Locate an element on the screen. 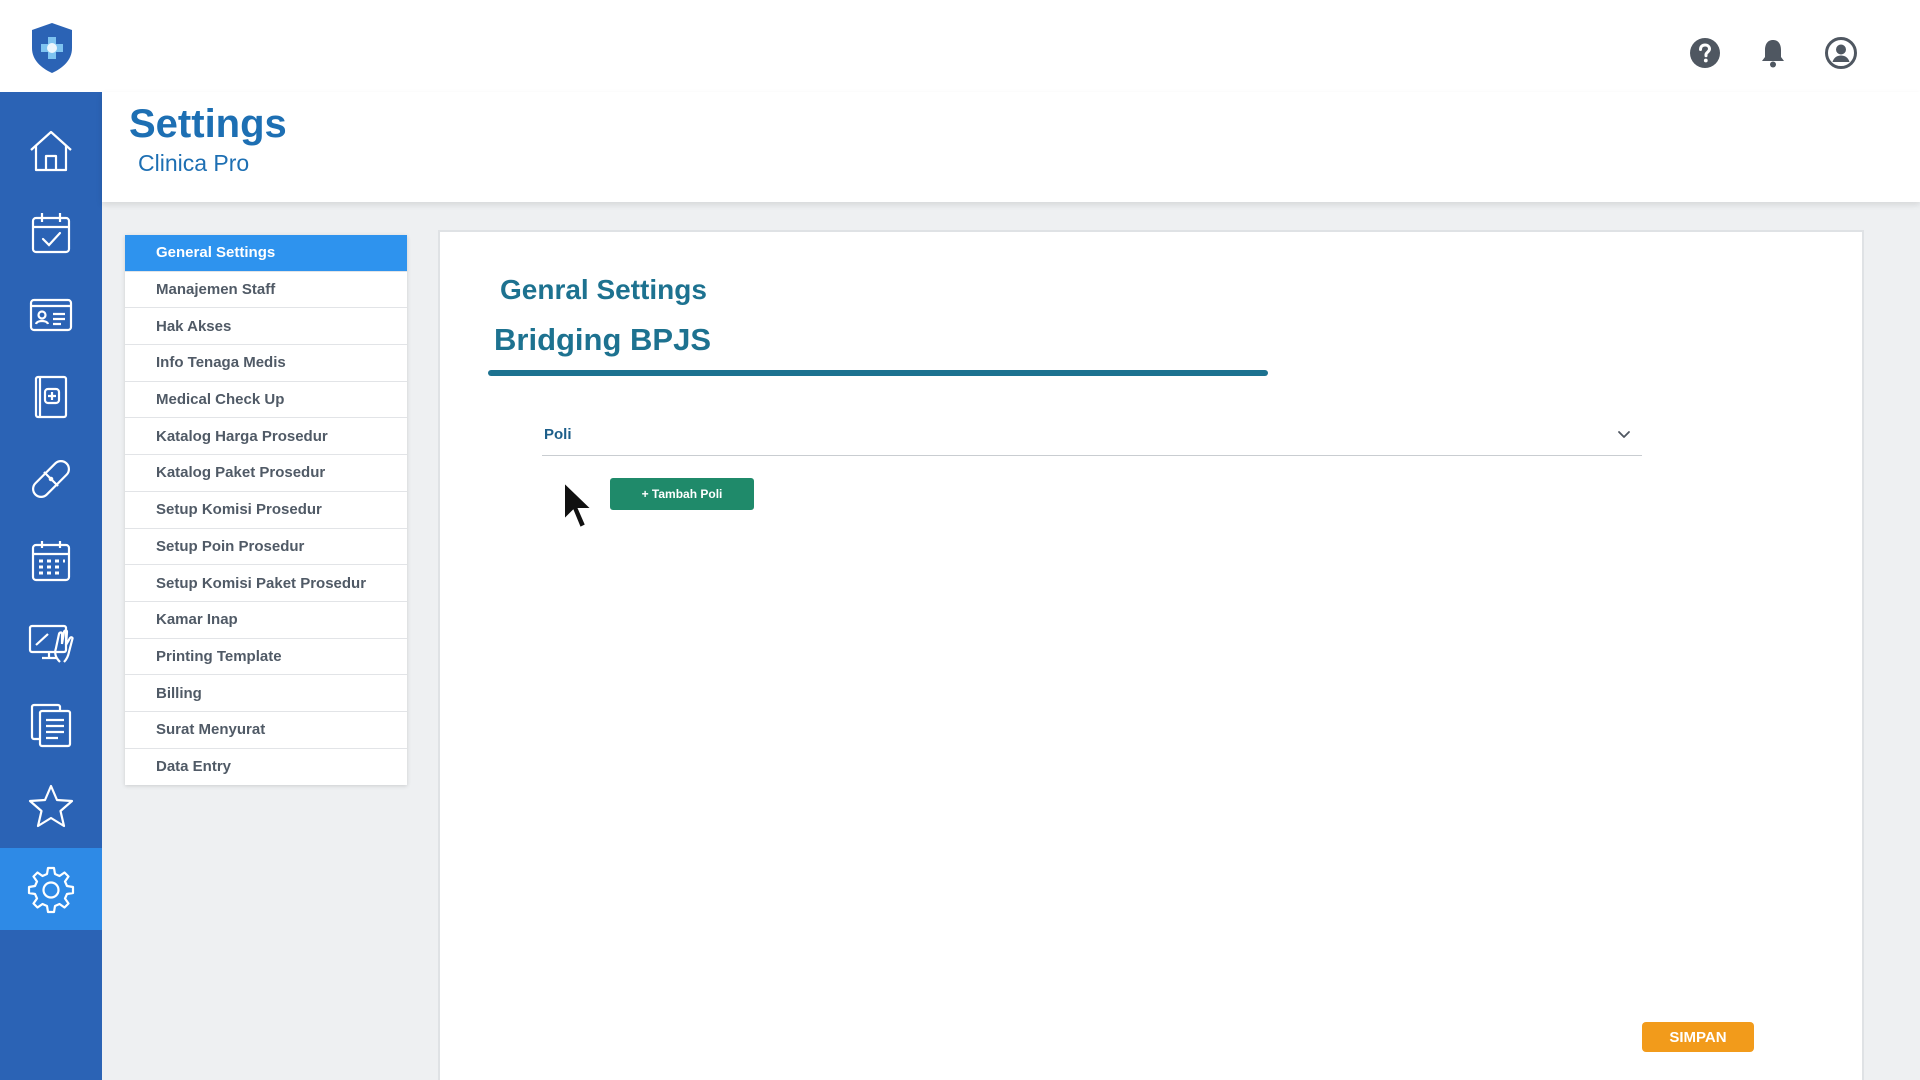  clipboard-list-icon is located at coordinates (51, 725).